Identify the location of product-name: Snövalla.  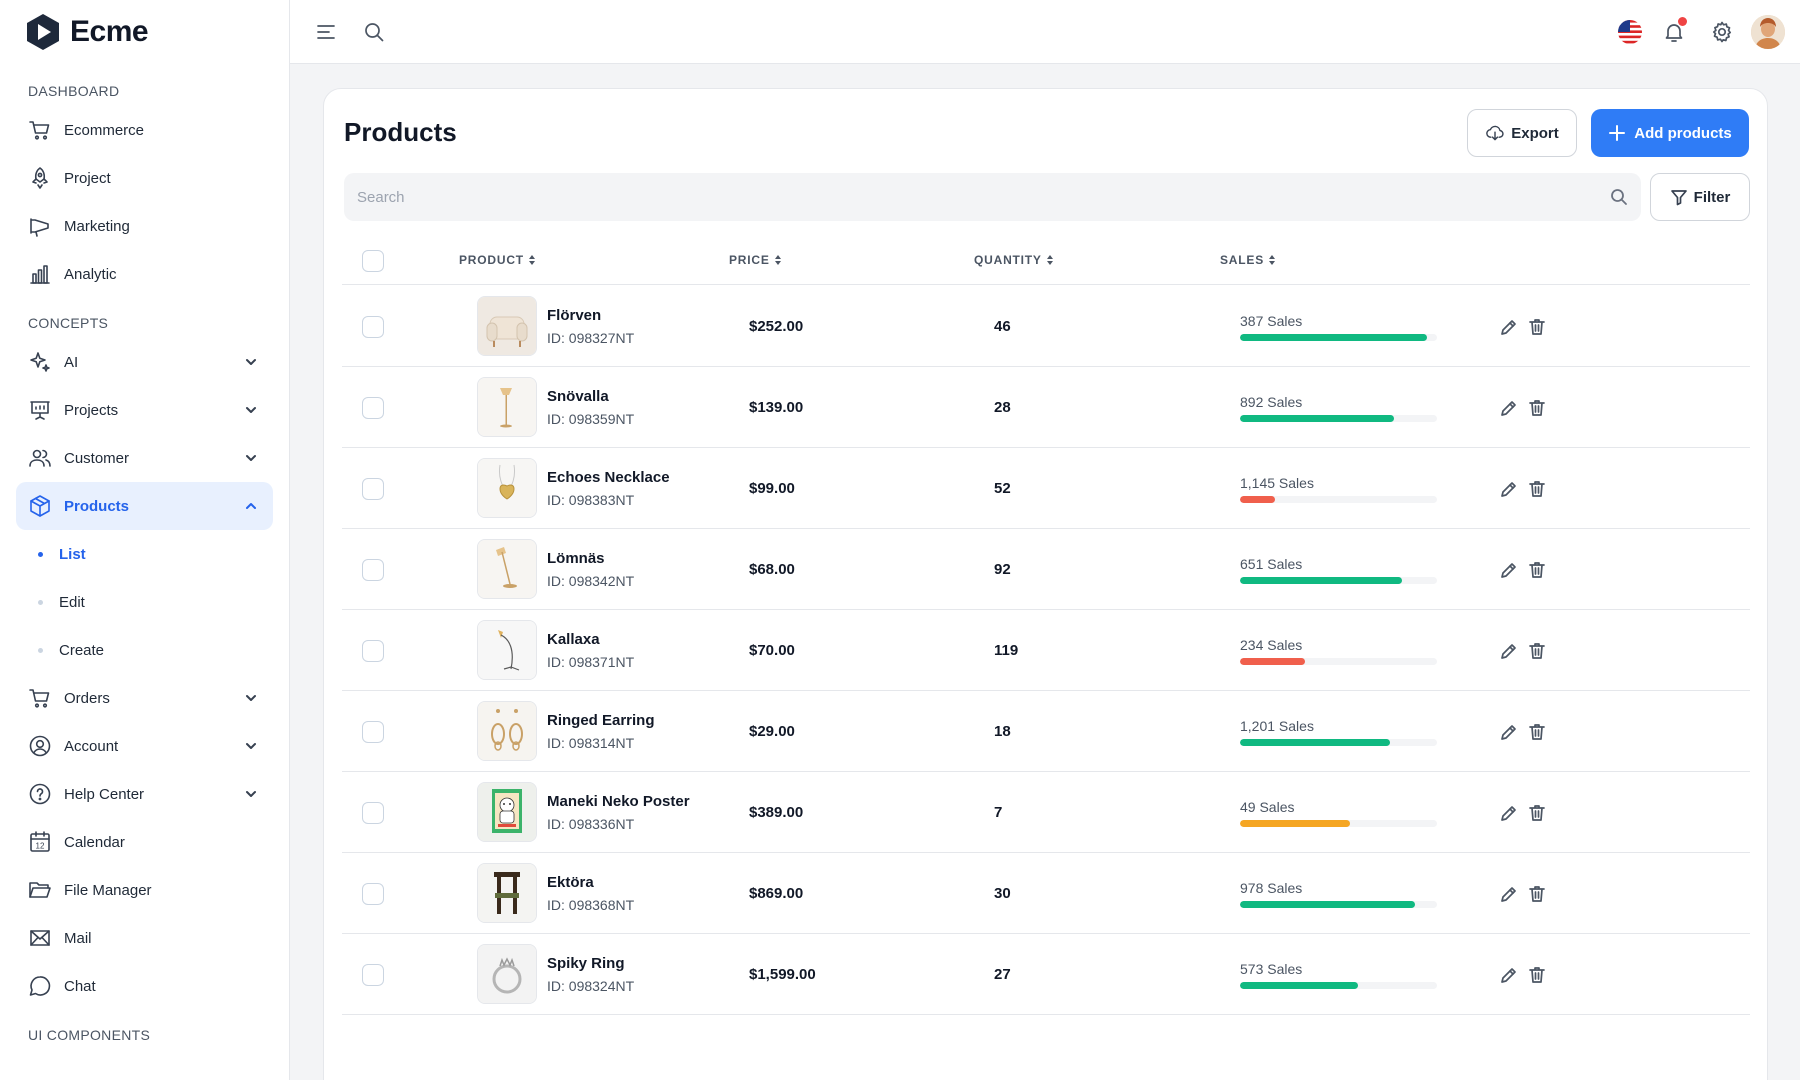
(578, 396).